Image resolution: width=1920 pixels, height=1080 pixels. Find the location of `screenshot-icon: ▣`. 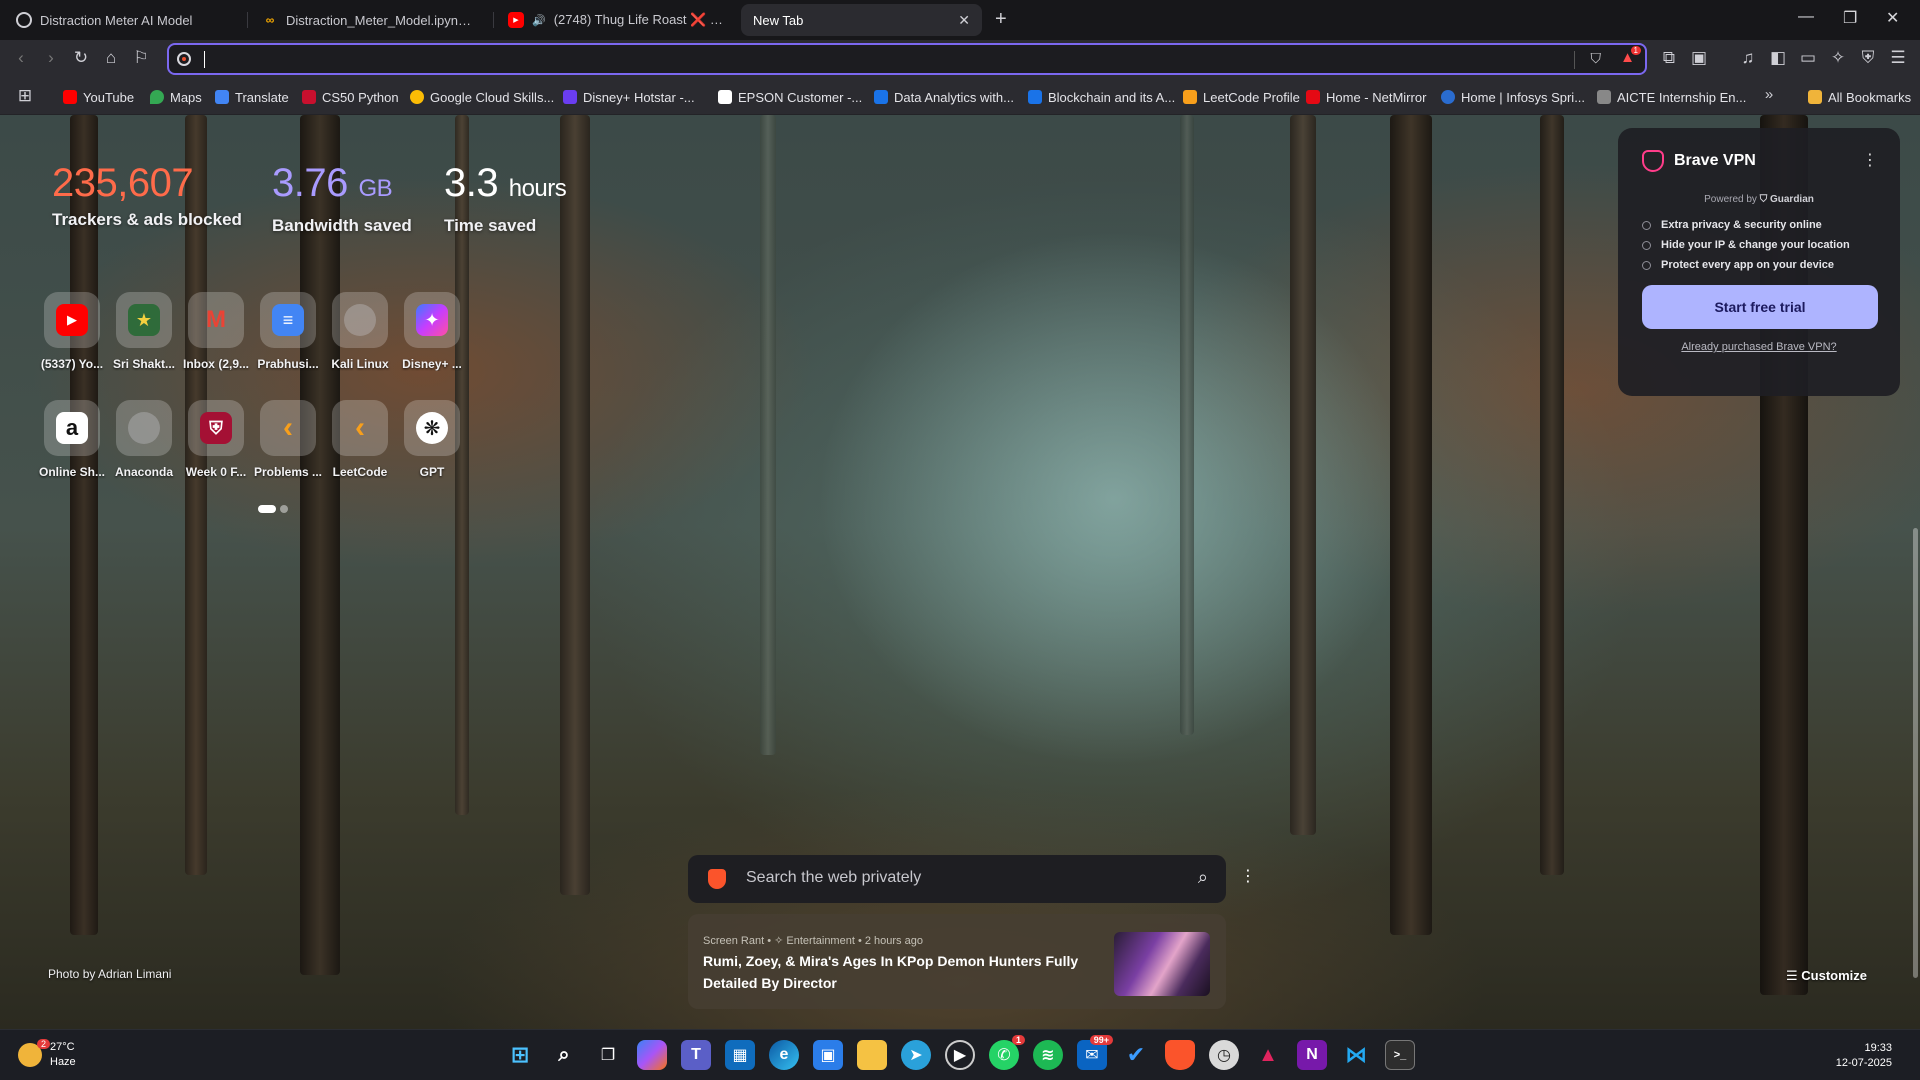

screenshot-icon: ▣ is located at coordinates (1699, 58).